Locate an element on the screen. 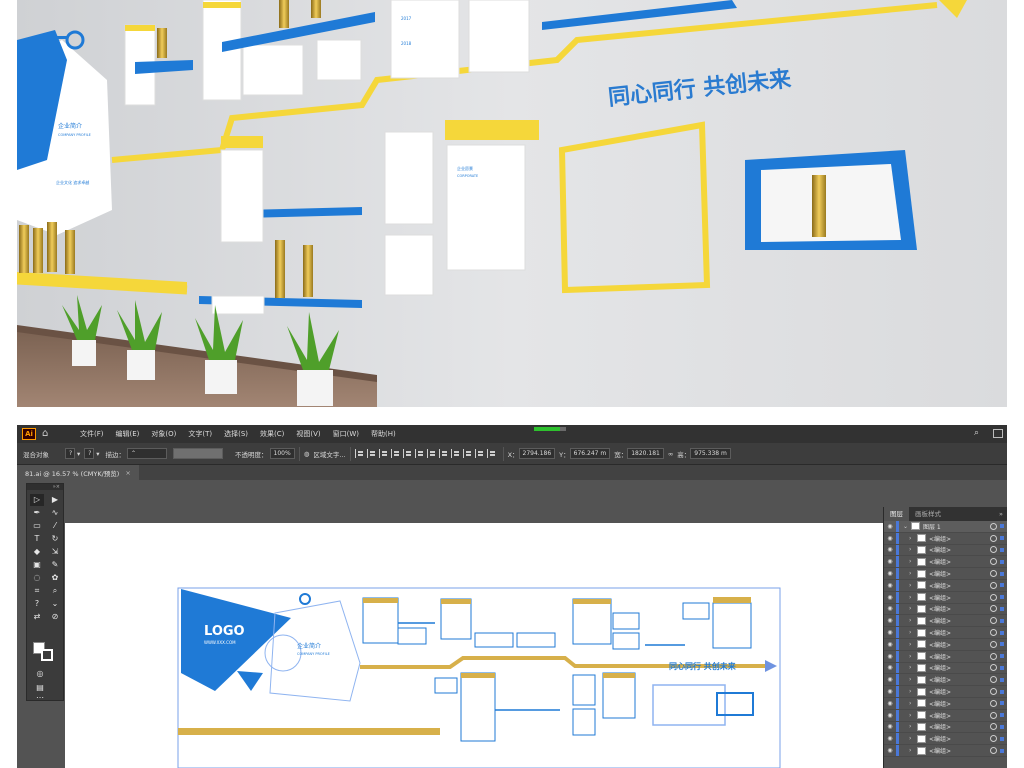 Image resolution: width=1024 pixels, height=768 pixels. close-icon: × is located at coordinates (127, 473).